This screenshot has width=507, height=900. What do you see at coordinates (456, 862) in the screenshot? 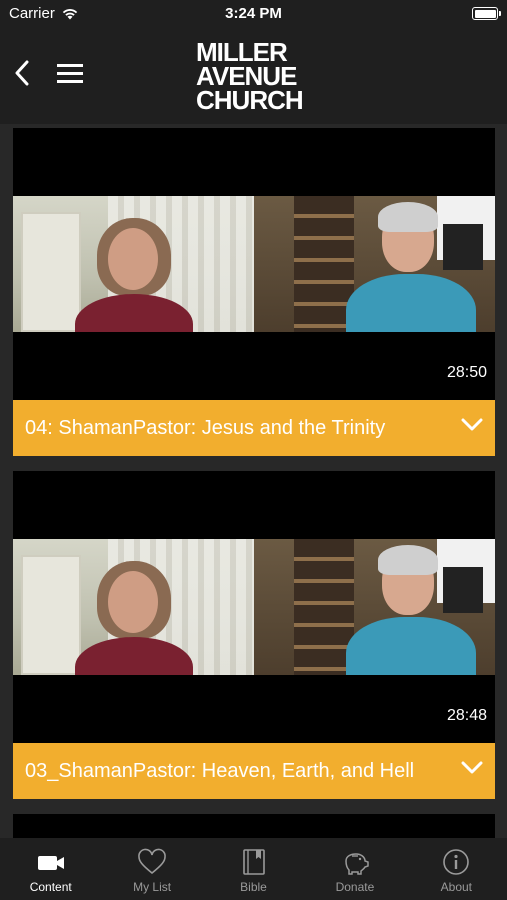
I see `info-icon` at bounding box center [456, 862].